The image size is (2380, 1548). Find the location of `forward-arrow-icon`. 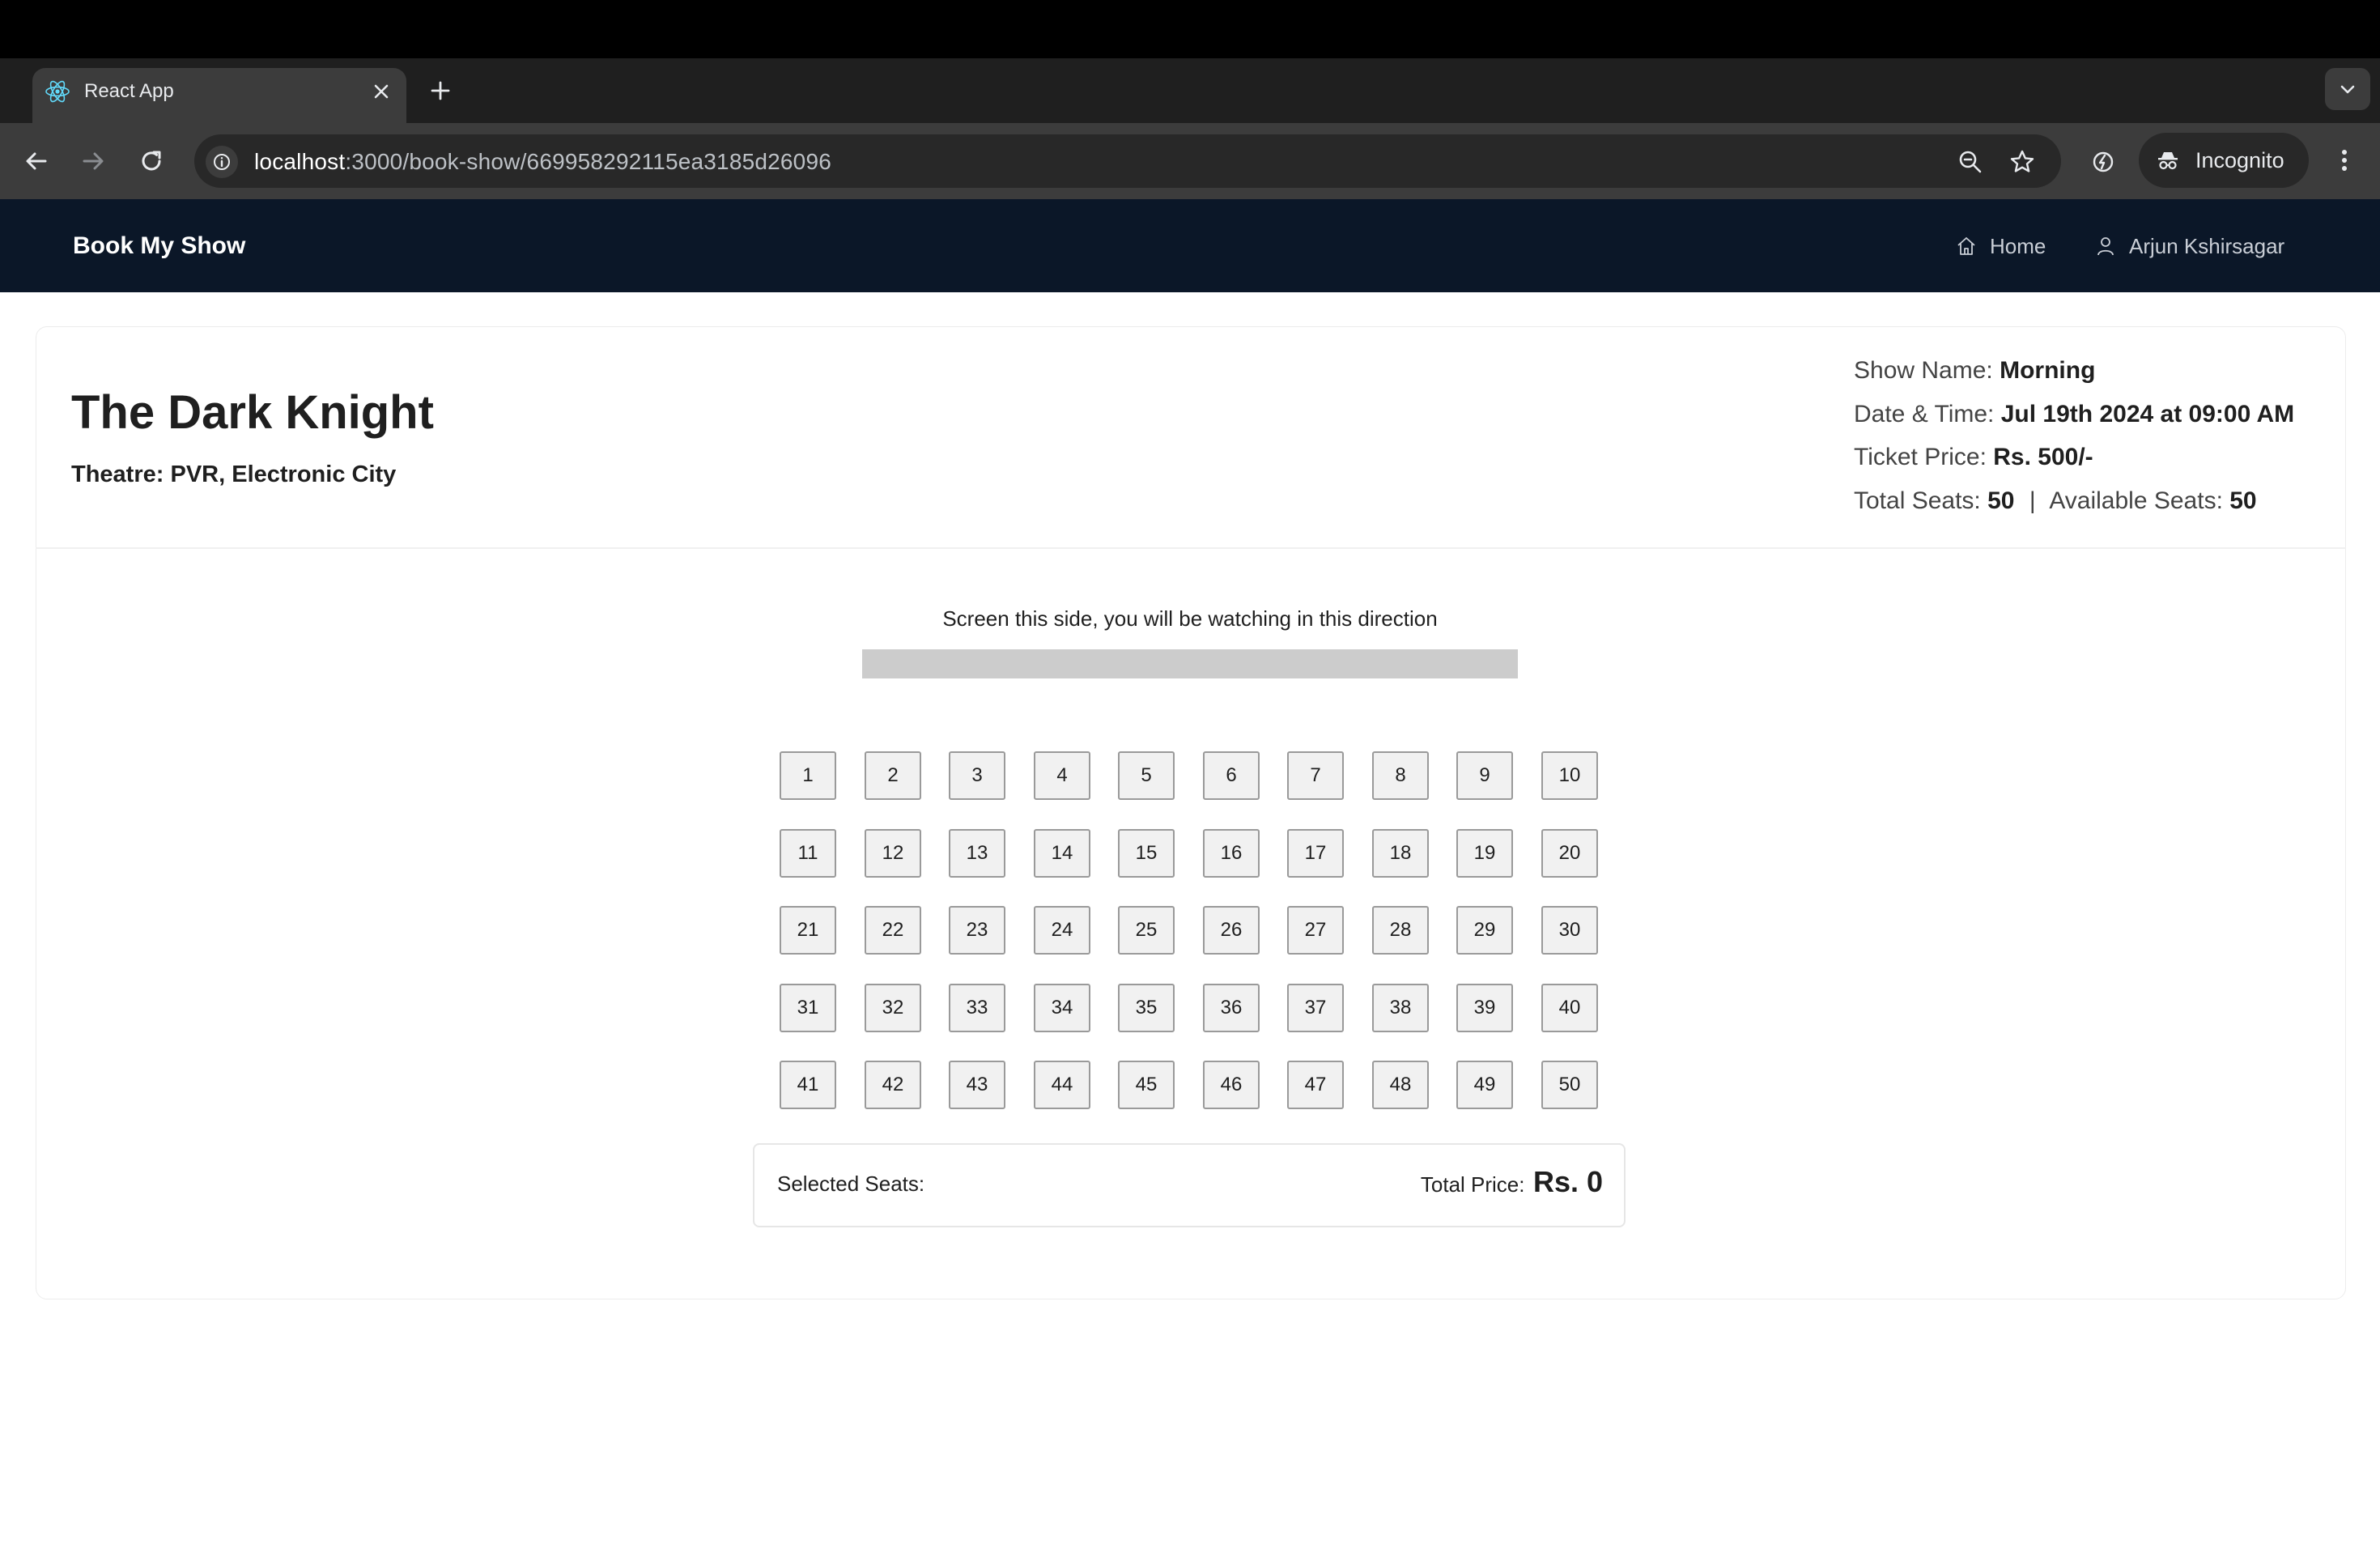

forward-arrow-icon is located at coordinates (93, 161).